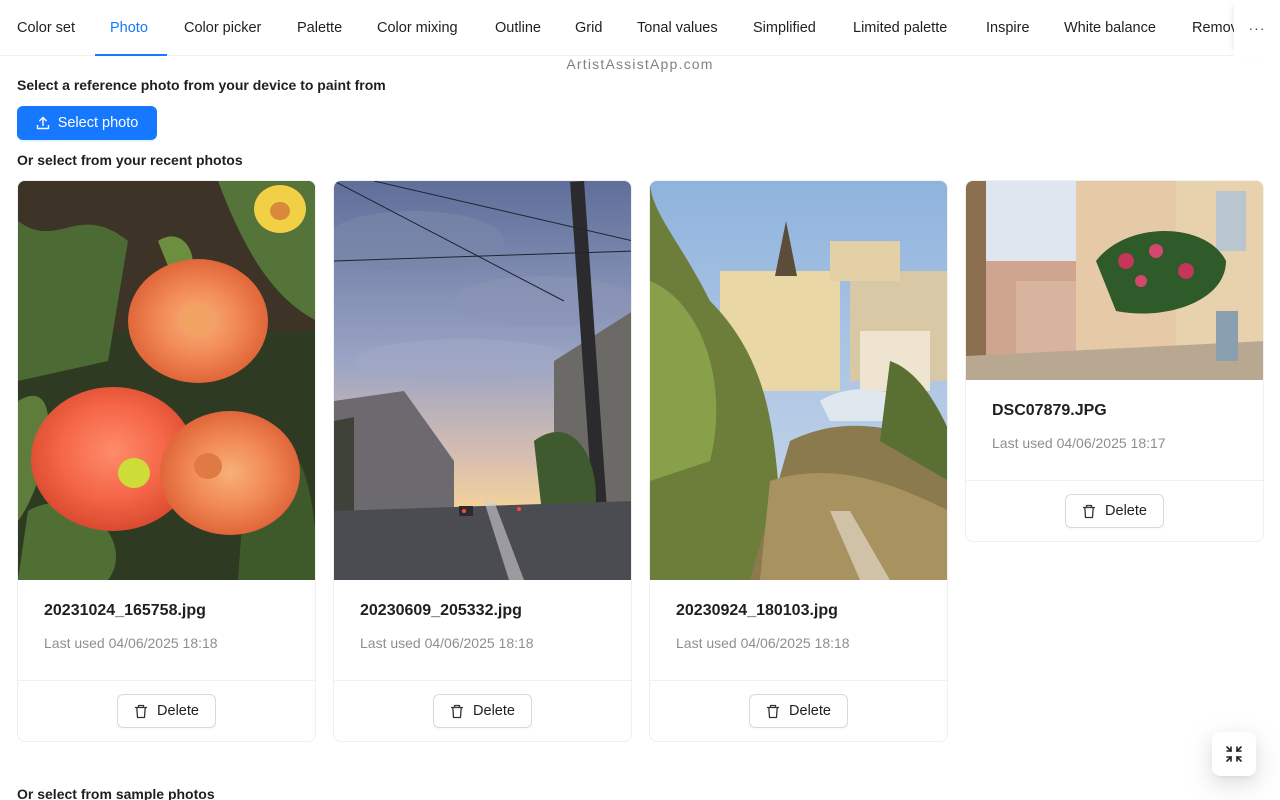  What do you see at coordinates (784, 28) in the screenshot?
I see `tab-simplified: Simplified` at bounding box center [784, 28].